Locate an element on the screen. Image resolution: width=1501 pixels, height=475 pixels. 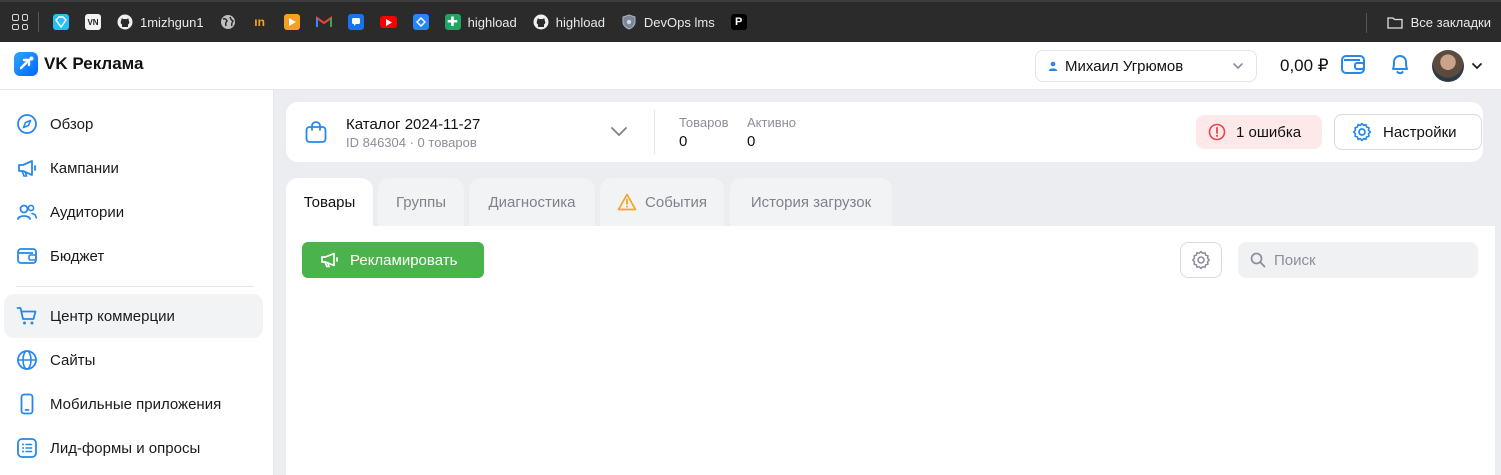
bookmark-in: ın is located at coordinates (260, 22).